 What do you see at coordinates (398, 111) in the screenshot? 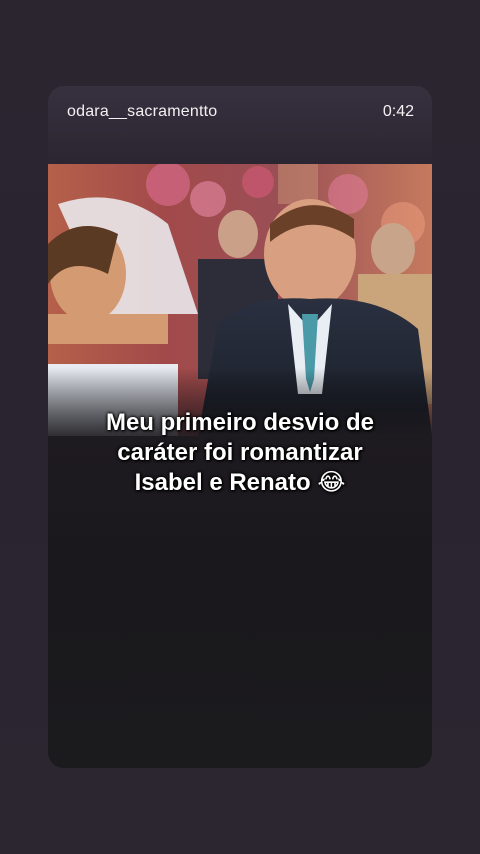
I see `video-duration: 0:42` at bounding box center [398, 111].